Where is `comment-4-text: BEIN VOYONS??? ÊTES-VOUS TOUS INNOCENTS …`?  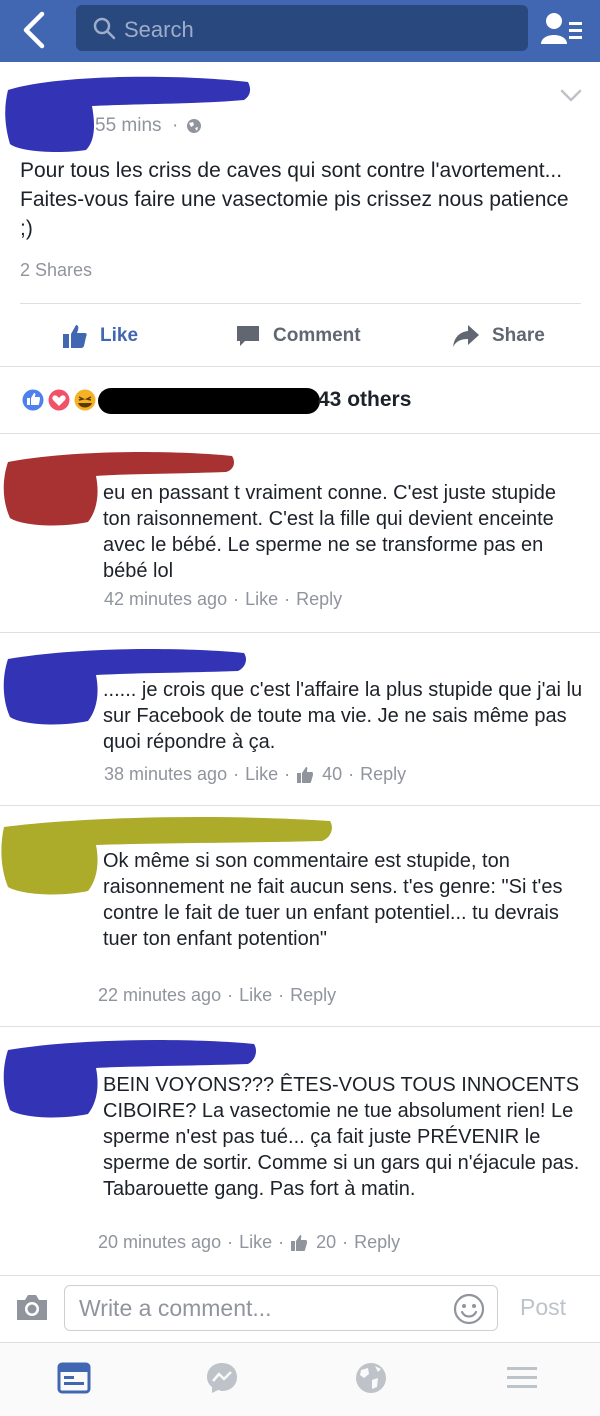
comment-4-text: BEIN VOYONS??? ÊTES-VOUS TOUS INNOCENTS … is located at coordinates (341, 1137).